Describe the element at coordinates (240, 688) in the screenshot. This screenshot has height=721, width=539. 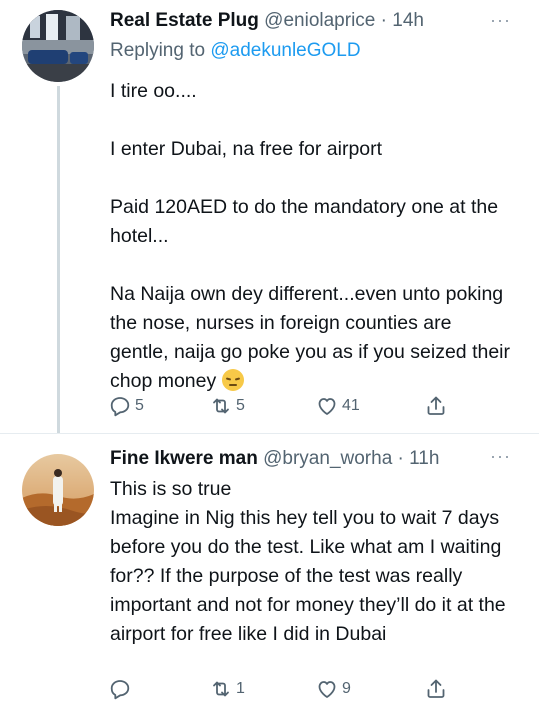
I see `retweet-count: 1` at that location.